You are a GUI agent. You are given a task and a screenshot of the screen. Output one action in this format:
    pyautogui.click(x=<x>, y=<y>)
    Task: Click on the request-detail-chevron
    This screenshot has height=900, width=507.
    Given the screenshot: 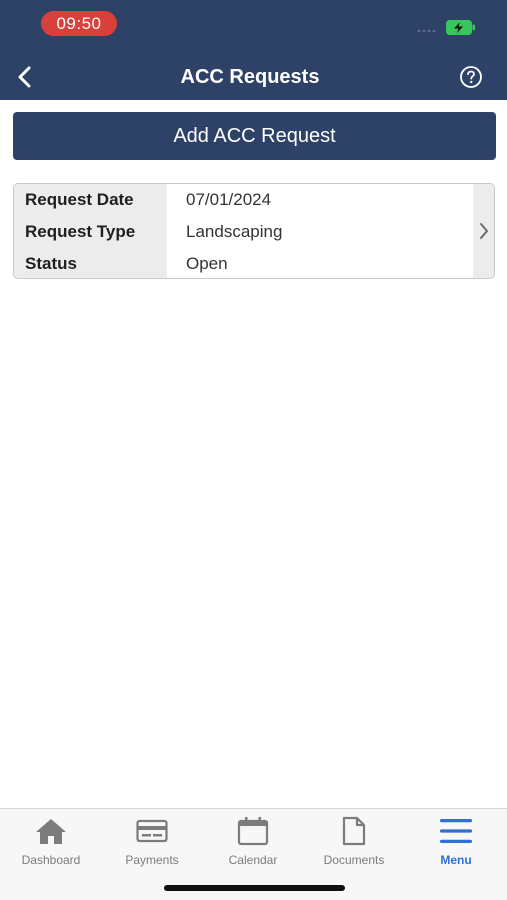 What is the action you would take?
    pyautogui.click(x=483, y=231)
    